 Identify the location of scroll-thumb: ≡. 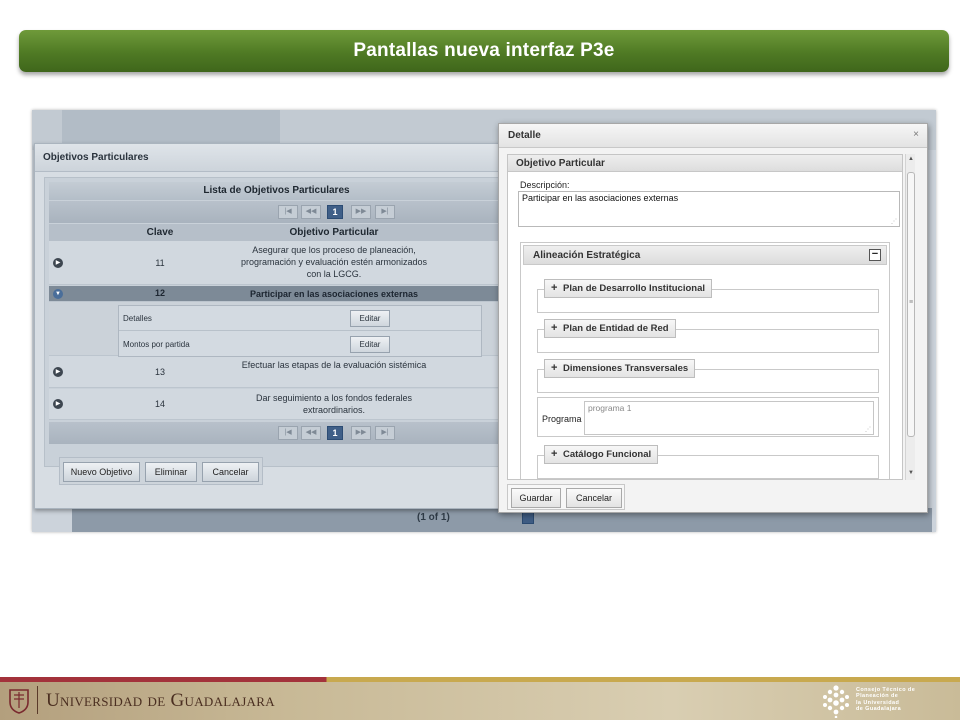
(911, 304).